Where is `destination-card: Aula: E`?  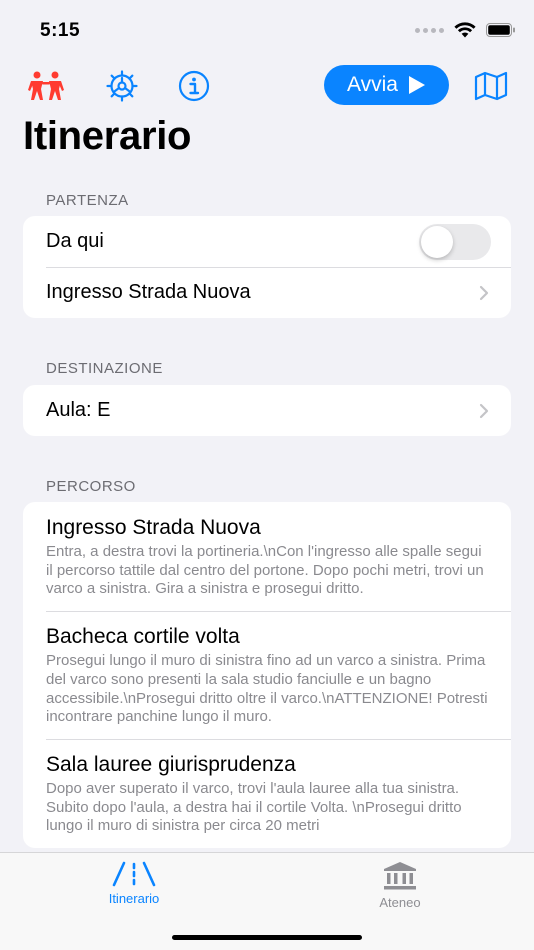 destination-card: Aula: E is located at coordinates (267, 410).